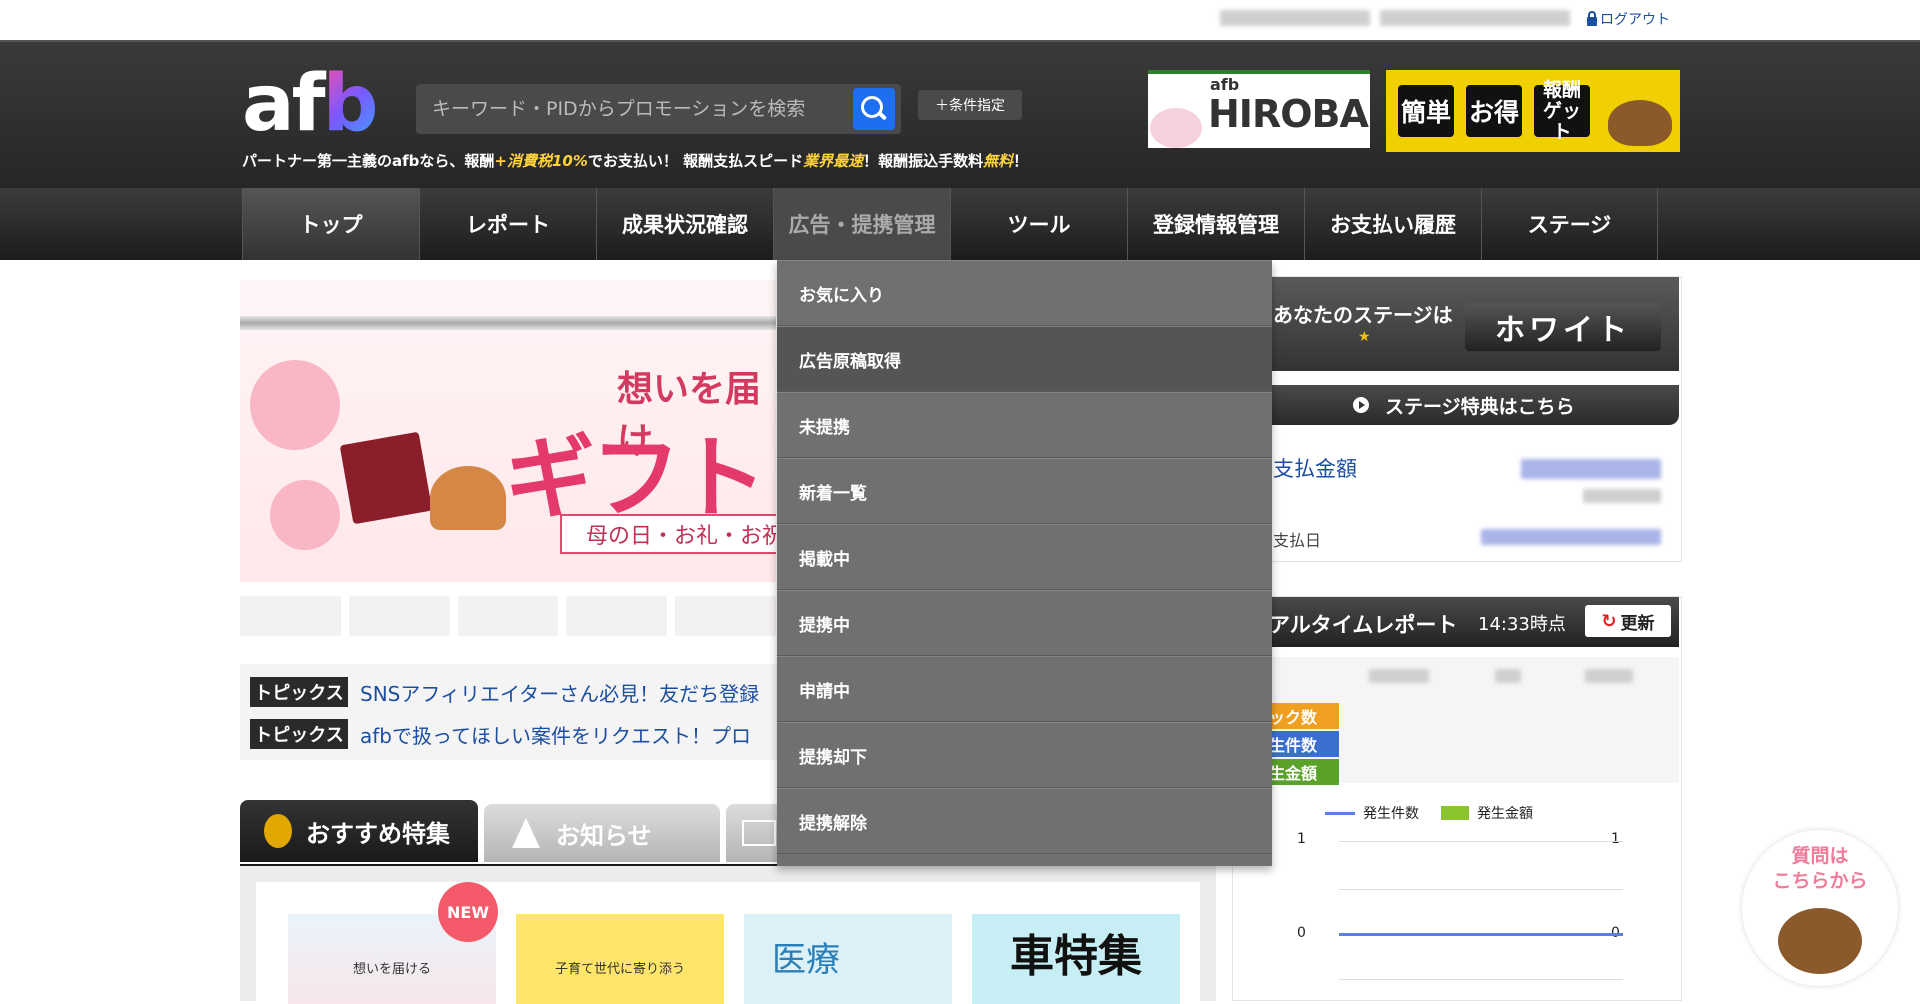 The height and width of the screenshot is (1004, 1920). Describe the element at coordinates (1315, 469) in the screenshot. I see `payment-amount-label: 支払金額` at that location.